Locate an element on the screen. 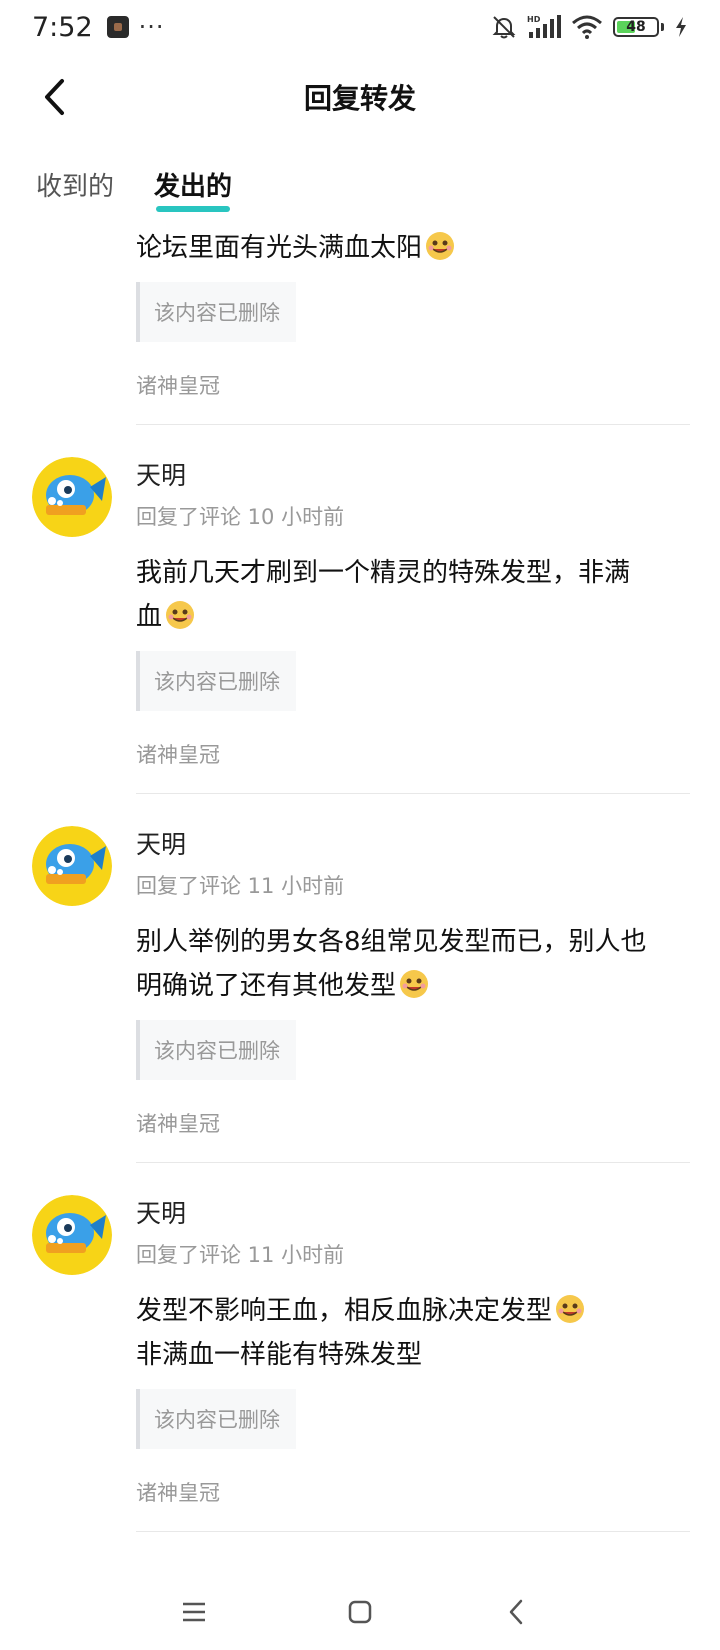 Image resolution: width=720 pixels, height=1650 pixels. comment-text-line: 非满血一样能有特殊发型 is located at coordinates (279, 1355).